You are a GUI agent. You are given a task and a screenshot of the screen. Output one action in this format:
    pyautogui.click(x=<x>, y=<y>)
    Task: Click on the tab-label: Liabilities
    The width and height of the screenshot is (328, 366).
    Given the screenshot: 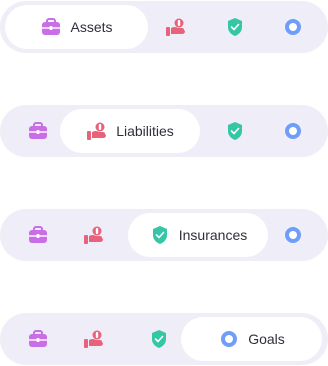 What is the action you would take?
    pyautogui.click(x=145, y=131)
    